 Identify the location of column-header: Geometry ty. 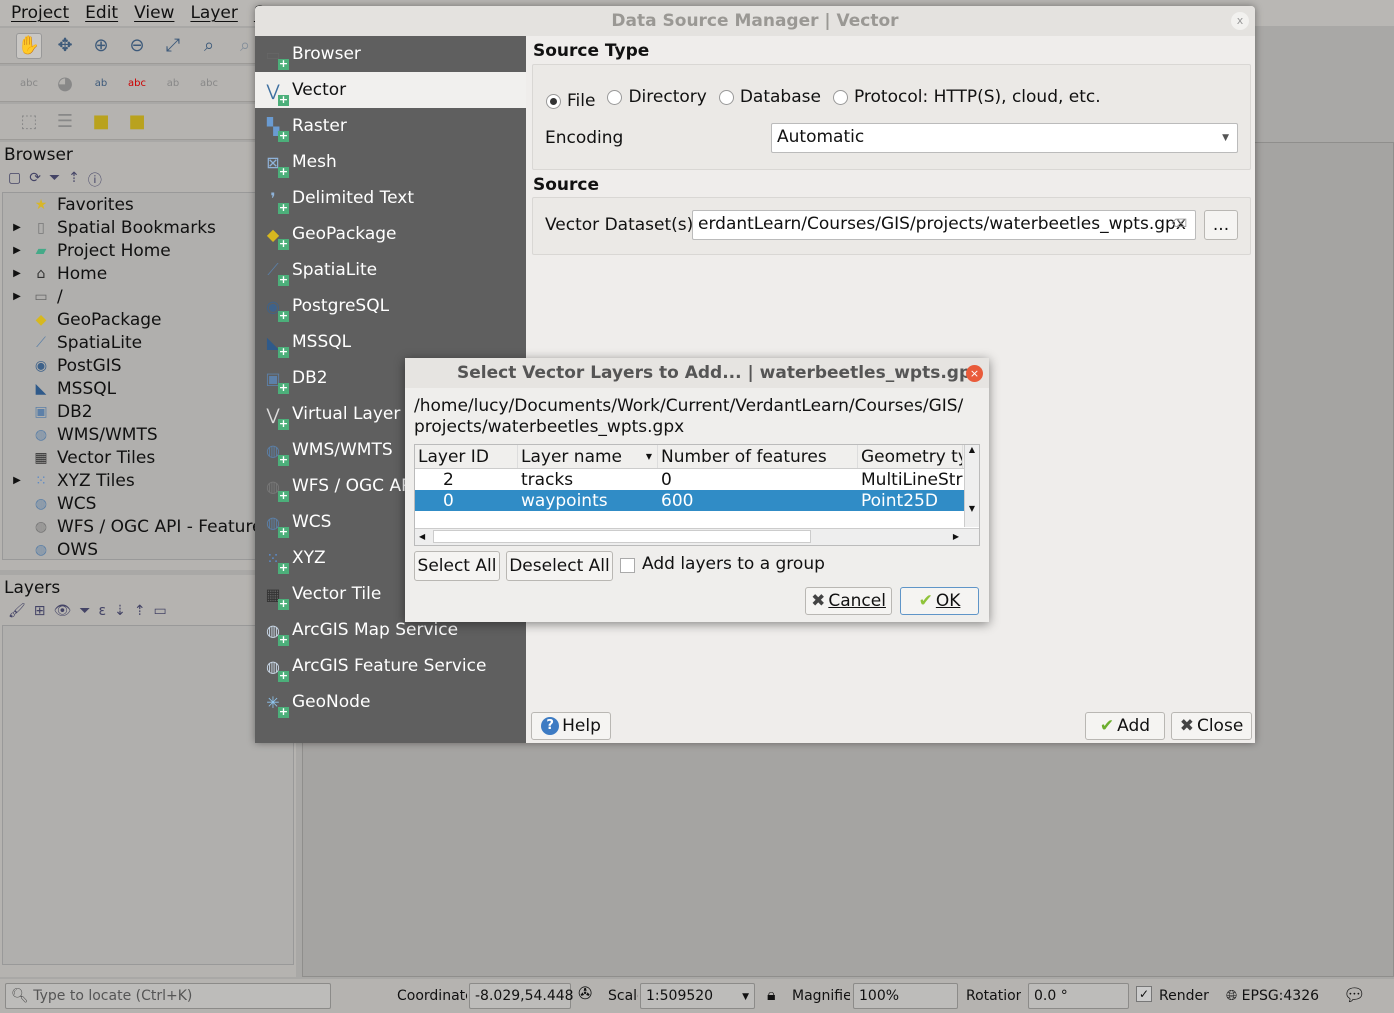
(910, 456).